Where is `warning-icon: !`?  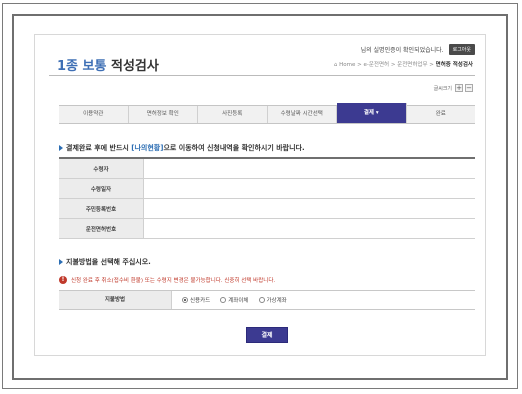
warning-icon: ! is located at coordinates (63, 280).